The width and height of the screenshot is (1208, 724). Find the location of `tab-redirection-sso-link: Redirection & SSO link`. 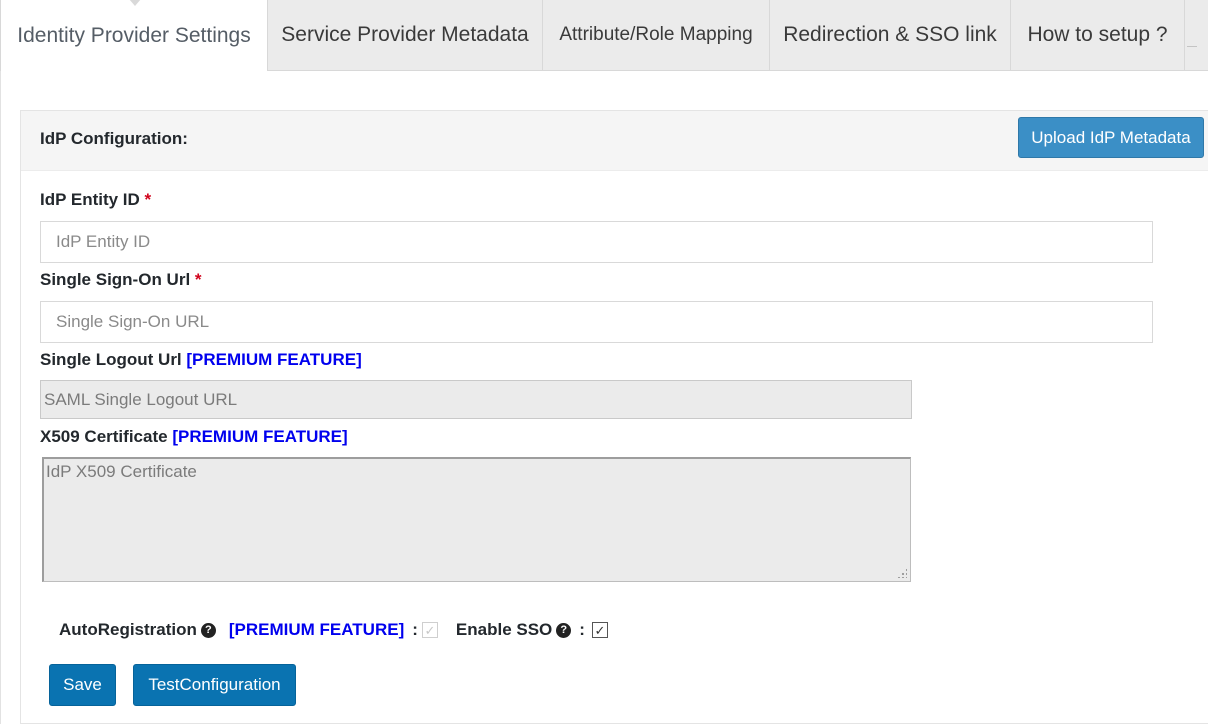

tab-redirection-sso-link: Redirection & SSO link is located at coordinates (890, 35).